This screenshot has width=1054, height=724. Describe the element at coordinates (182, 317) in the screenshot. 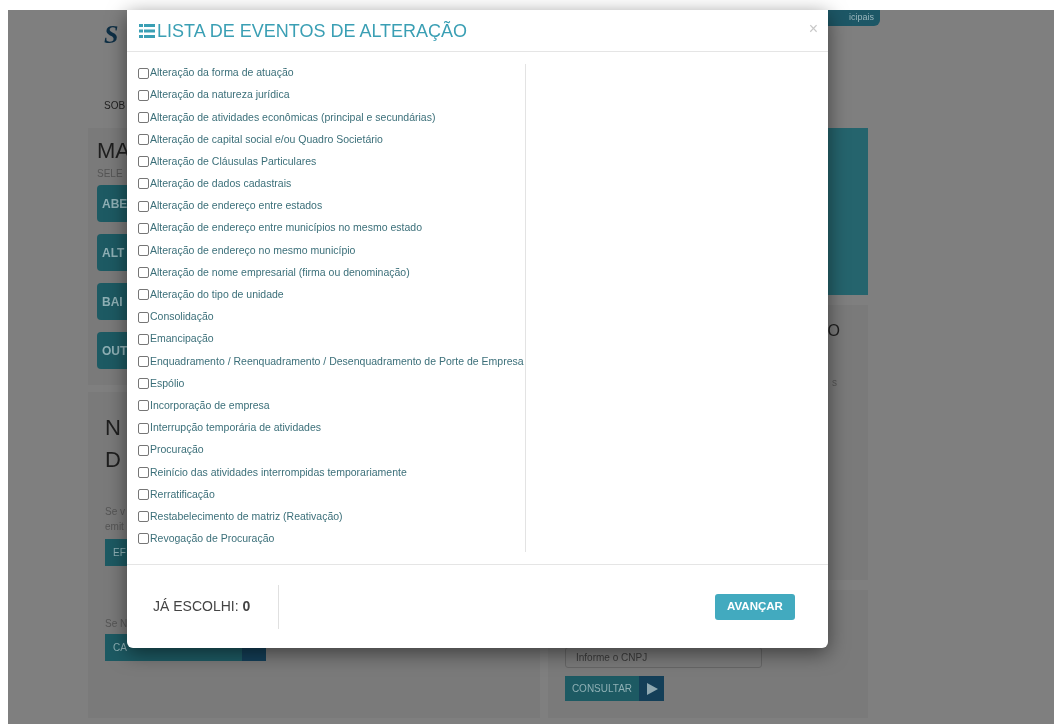

I see `event-label: Consolidação` at that location.